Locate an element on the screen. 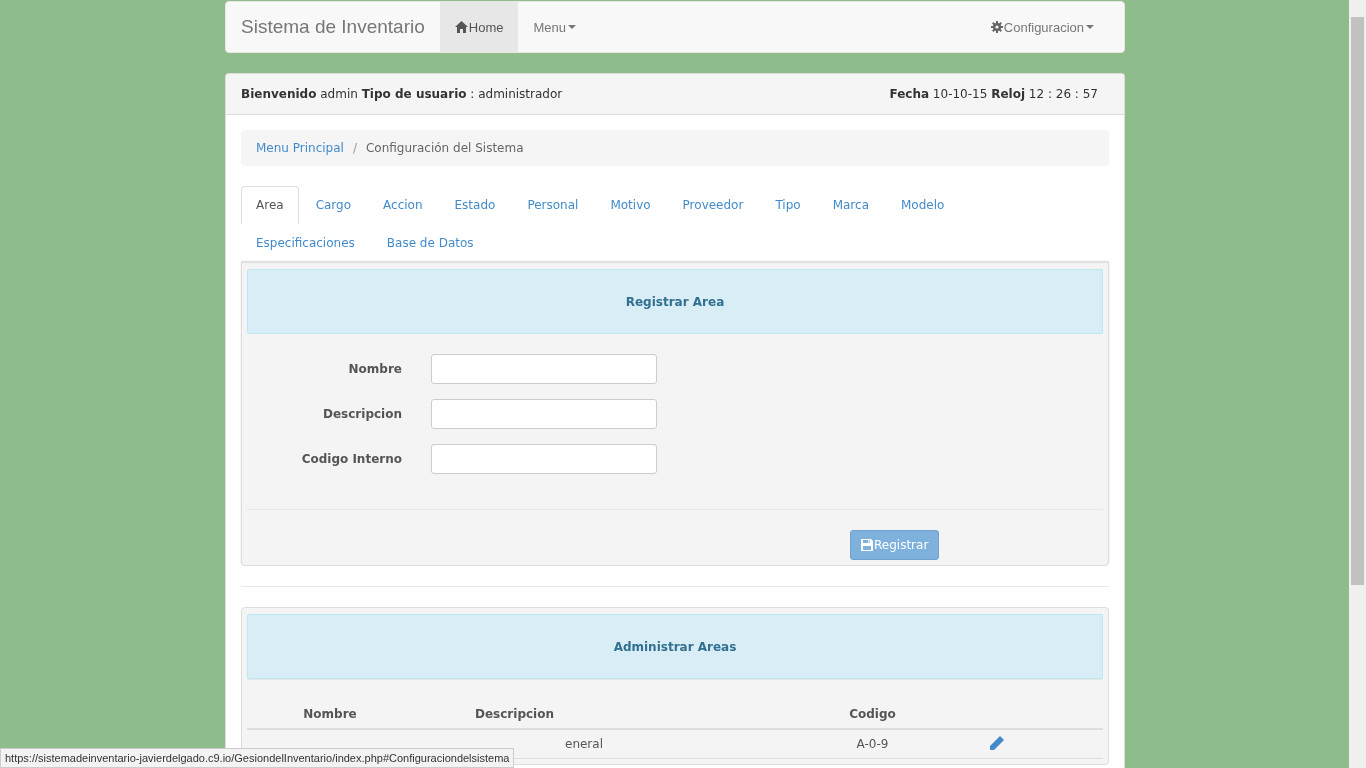  tab: Modelo is located at coordinates (923, 205).